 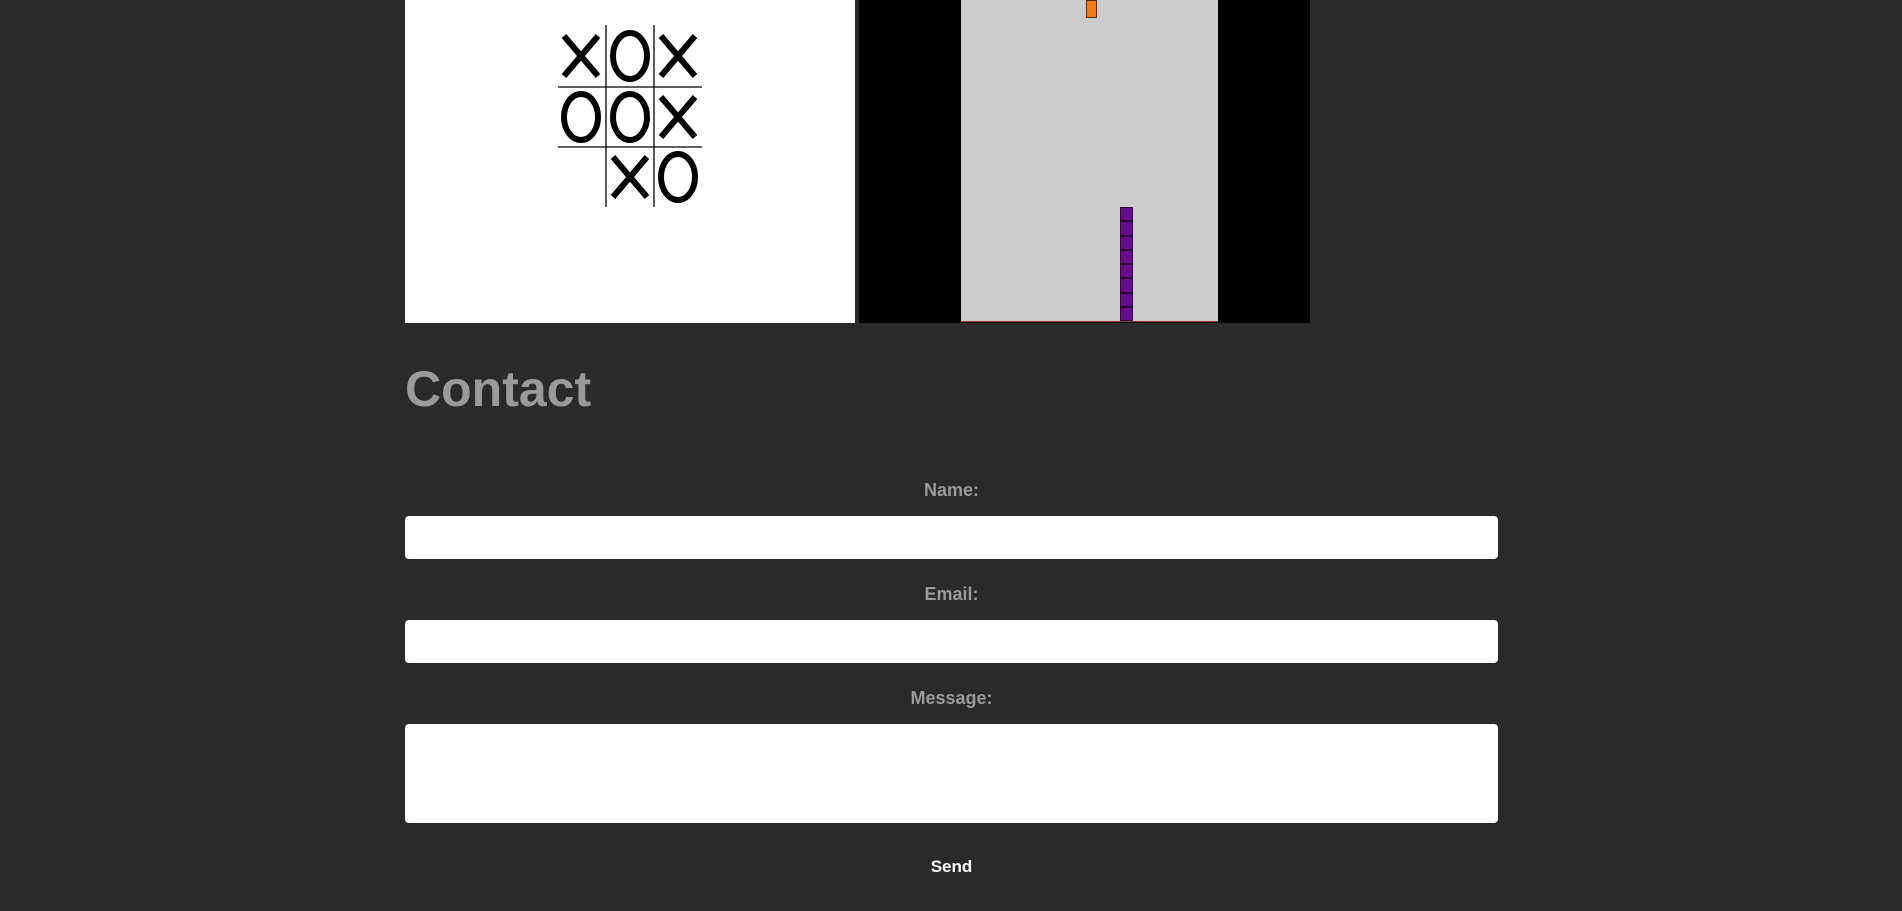 I want to click on tictactoe-preview, so click(x=630, y=161).